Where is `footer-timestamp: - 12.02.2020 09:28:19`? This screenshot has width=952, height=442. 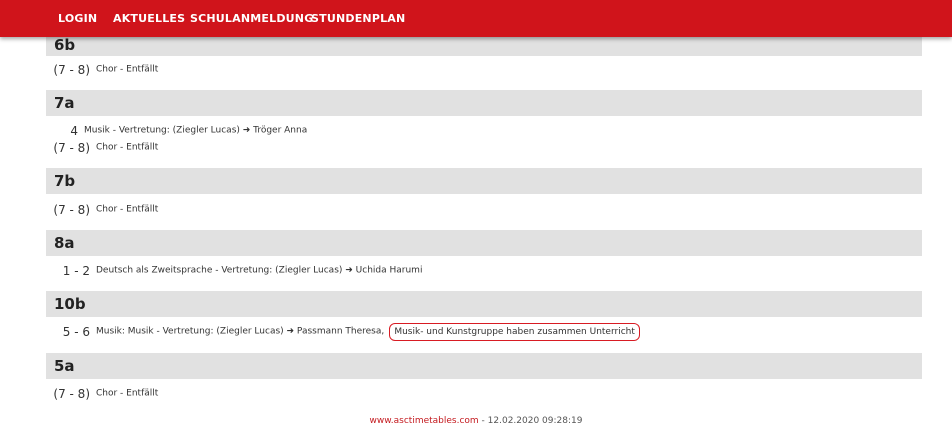
footer-timestamp: - 12.02.2020 09:28:19 is located at coordinates (530, 421).